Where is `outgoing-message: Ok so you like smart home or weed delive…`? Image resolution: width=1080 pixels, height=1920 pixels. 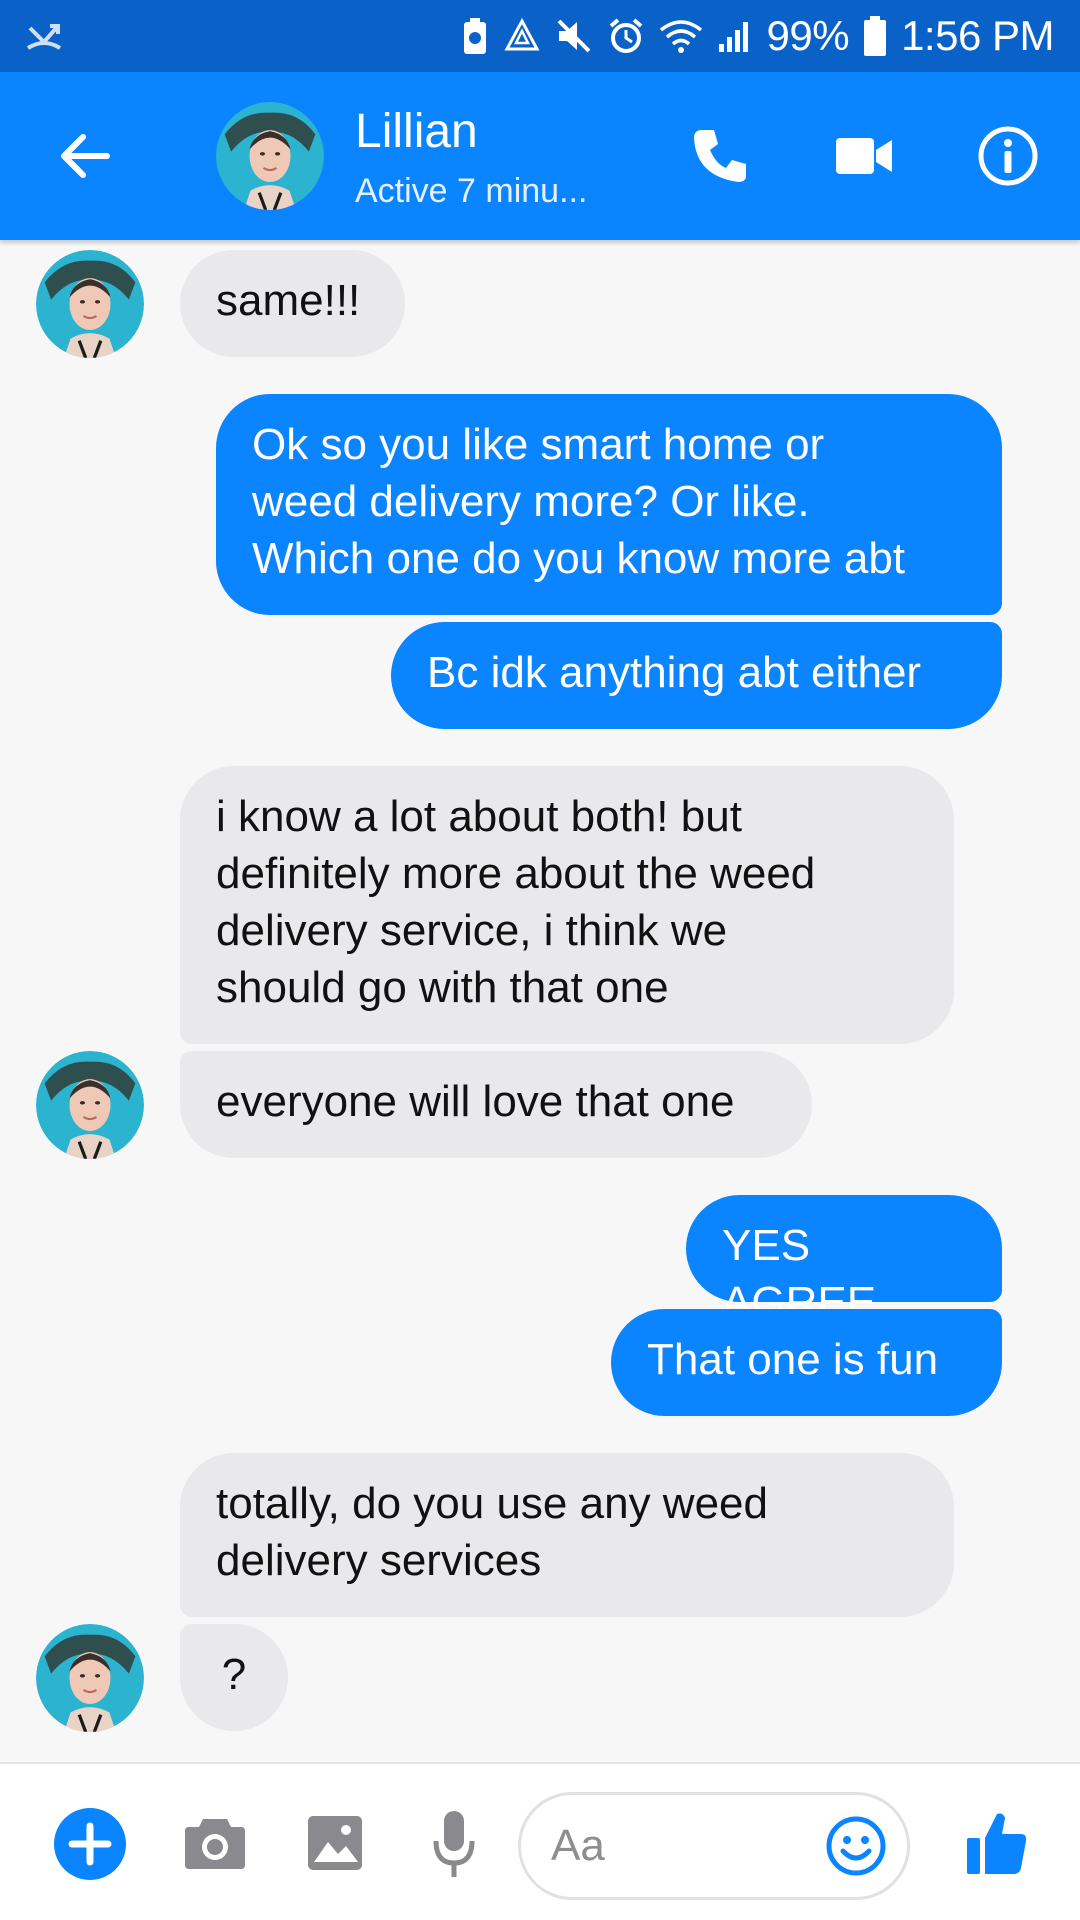 outgoing-message: Ok so you like smart home or weed delive… is located at coordinates (609, 504).